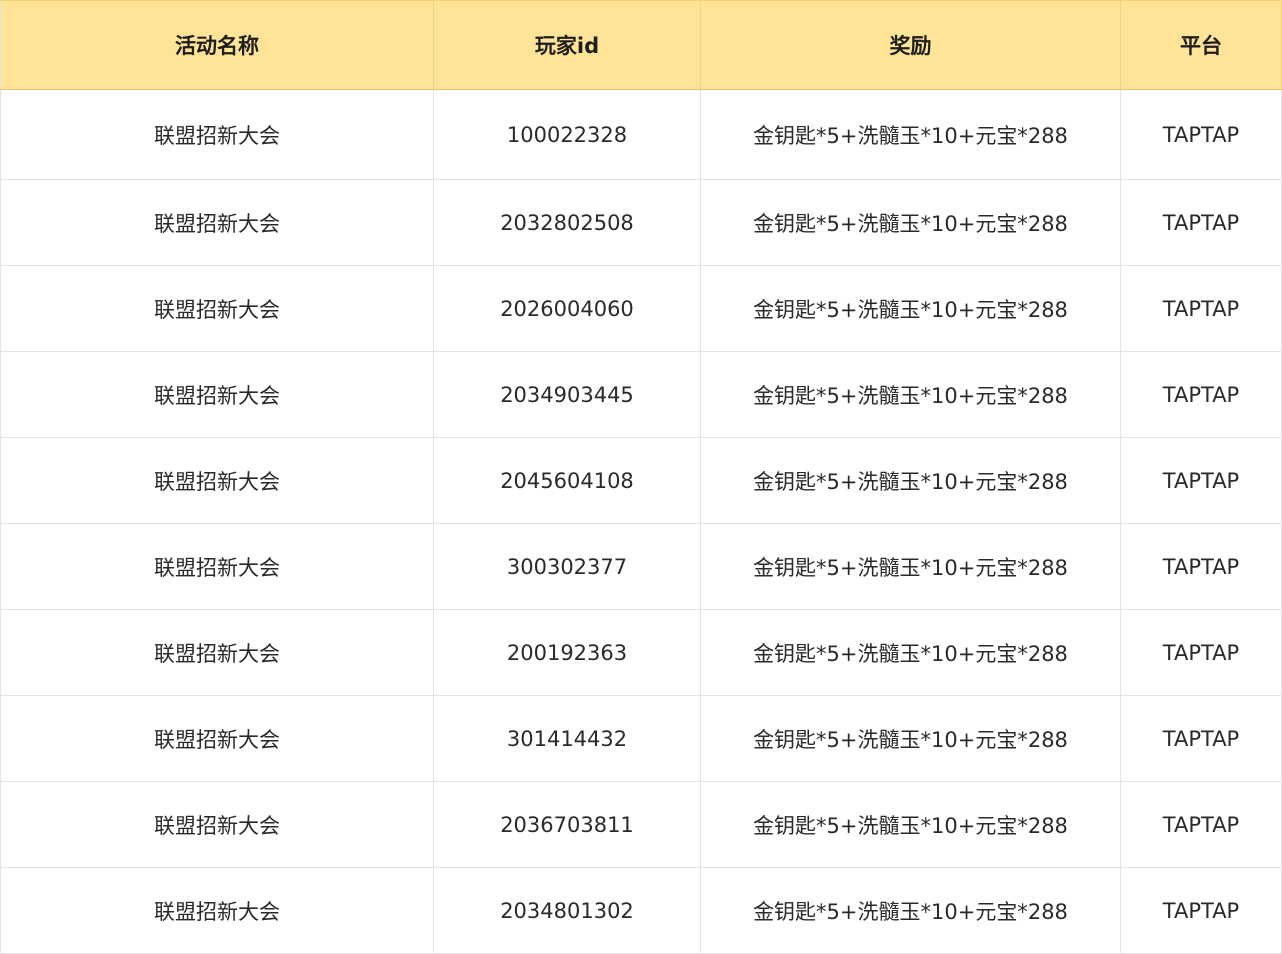 This screenshot has width=1282, height=954. Describe the element at coordinates (567, 824) in the screenshot. I see `cell-player-id: 2036703811` at that location.